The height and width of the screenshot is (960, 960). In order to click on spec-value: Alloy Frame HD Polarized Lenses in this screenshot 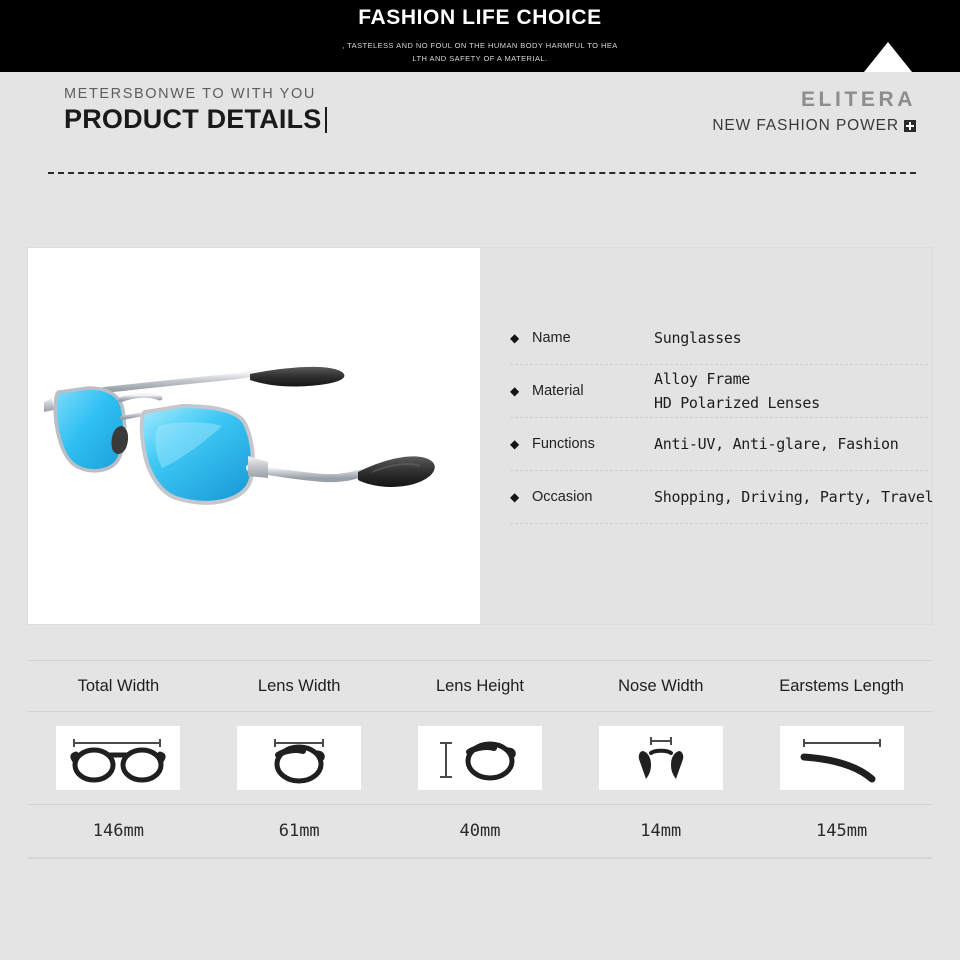, I will do `click(791, 391)`.